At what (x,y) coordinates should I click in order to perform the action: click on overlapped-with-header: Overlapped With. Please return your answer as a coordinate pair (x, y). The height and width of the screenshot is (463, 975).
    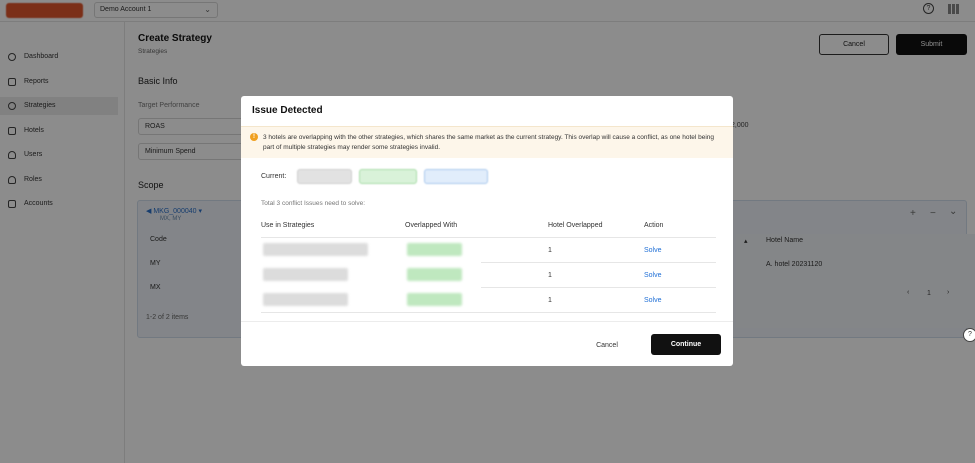
    Looking at the image, I should click on (431, 225).